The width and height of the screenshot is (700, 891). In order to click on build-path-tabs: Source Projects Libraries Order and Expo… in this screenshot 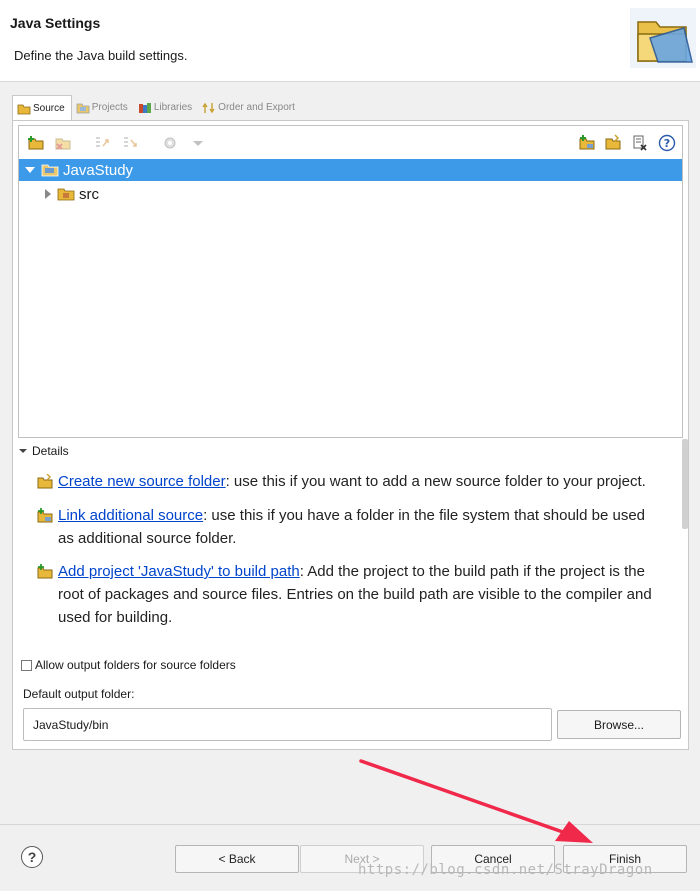, I will do `click(156, 108)`.